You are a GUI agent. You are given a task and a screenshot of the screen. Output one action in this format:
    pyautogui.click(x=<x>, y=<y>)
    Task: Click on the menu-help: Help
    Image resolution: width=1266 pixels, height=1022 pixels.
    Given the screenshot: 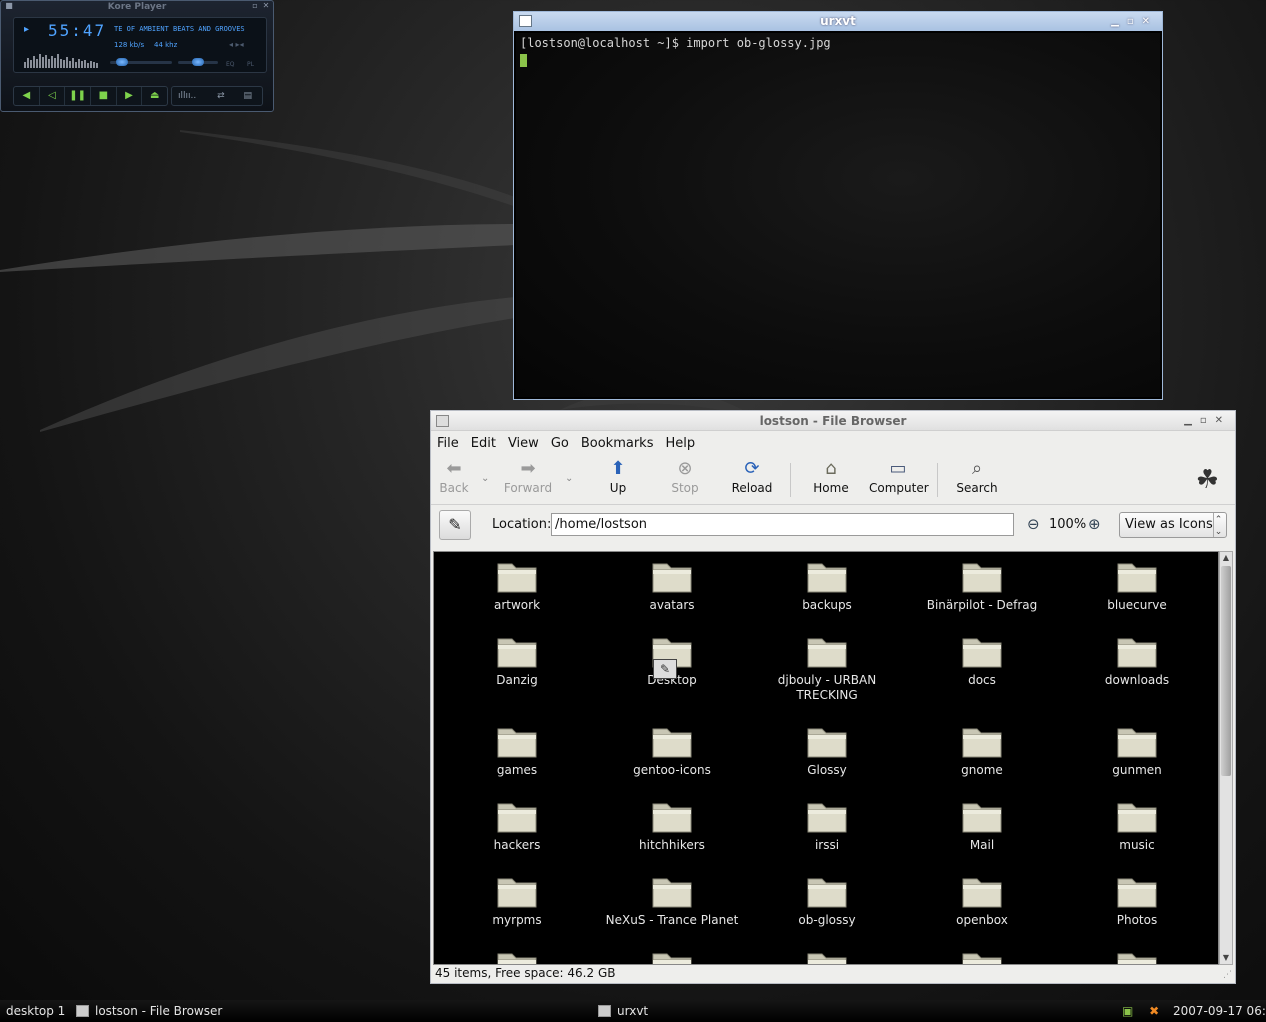 What is the action you would take?
    pyautogui.click(x=680, y=443)
    